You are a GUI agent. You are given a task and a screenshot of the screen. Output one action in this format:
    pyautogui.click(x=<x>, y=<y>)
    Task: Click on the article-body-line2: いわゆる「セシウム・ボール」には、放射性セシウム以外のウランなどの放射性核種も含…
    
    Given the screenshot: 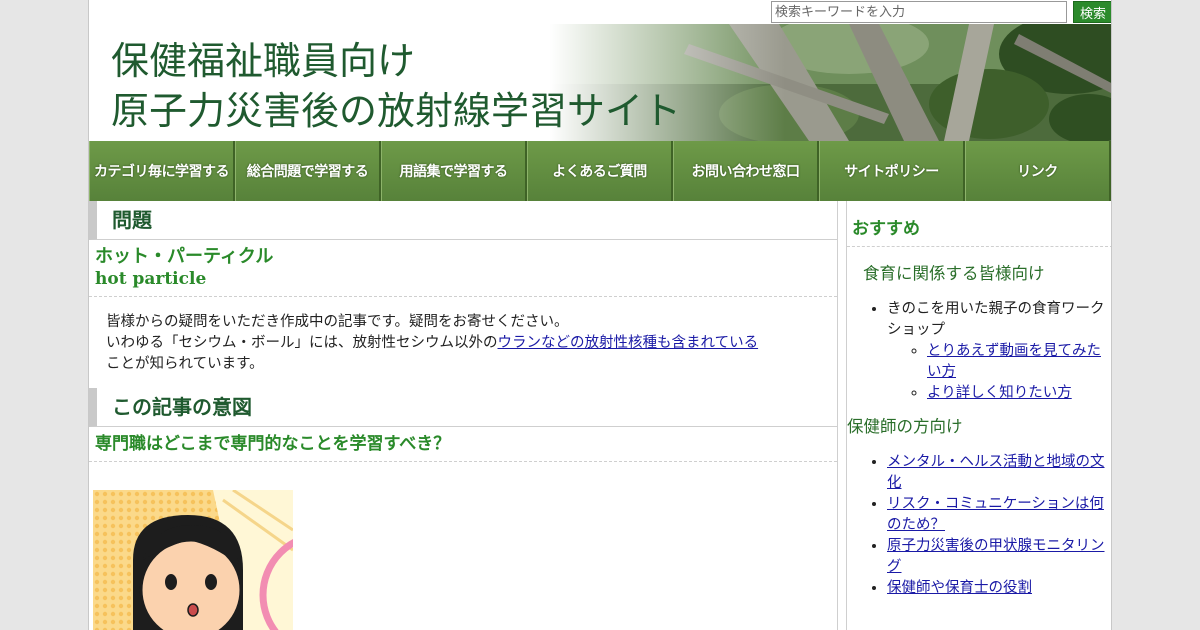 What is the action you would take?
    pyautogui.click(x=466, y=343)
    